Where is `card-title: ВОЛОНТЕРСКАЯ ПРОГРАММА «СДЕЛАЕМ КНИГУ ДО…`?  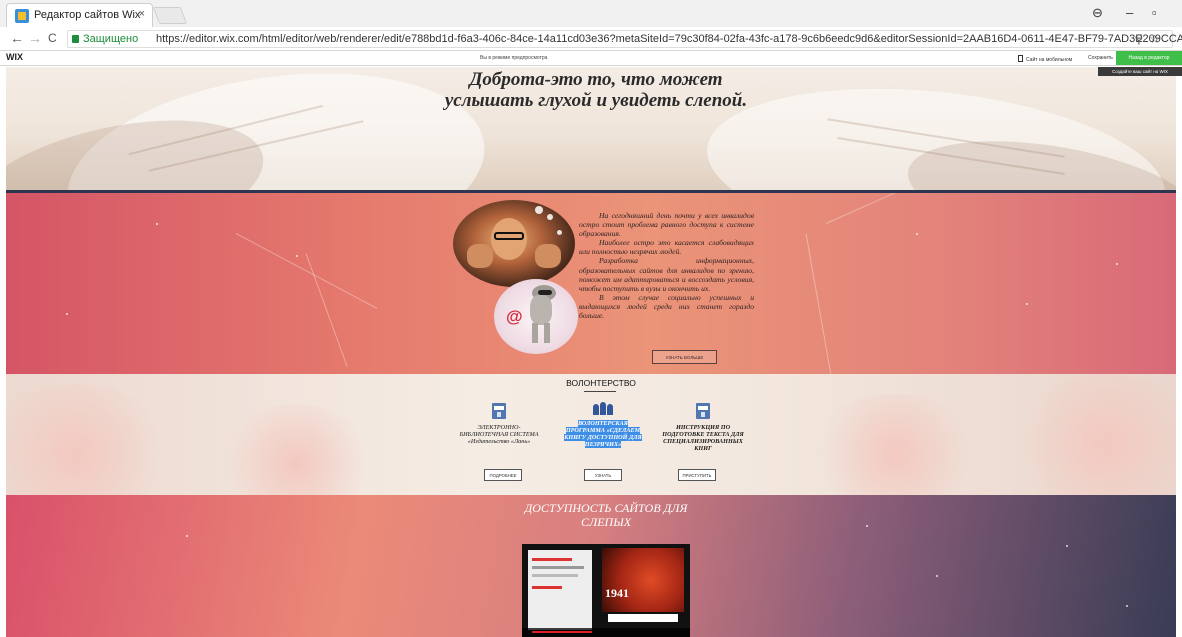
card-title: ВОЛОНТЕРСКАЯ ПРОГРАММА «СДЕЛАЕМ КНИГУ ДО… is located at coordinates (603, 434).